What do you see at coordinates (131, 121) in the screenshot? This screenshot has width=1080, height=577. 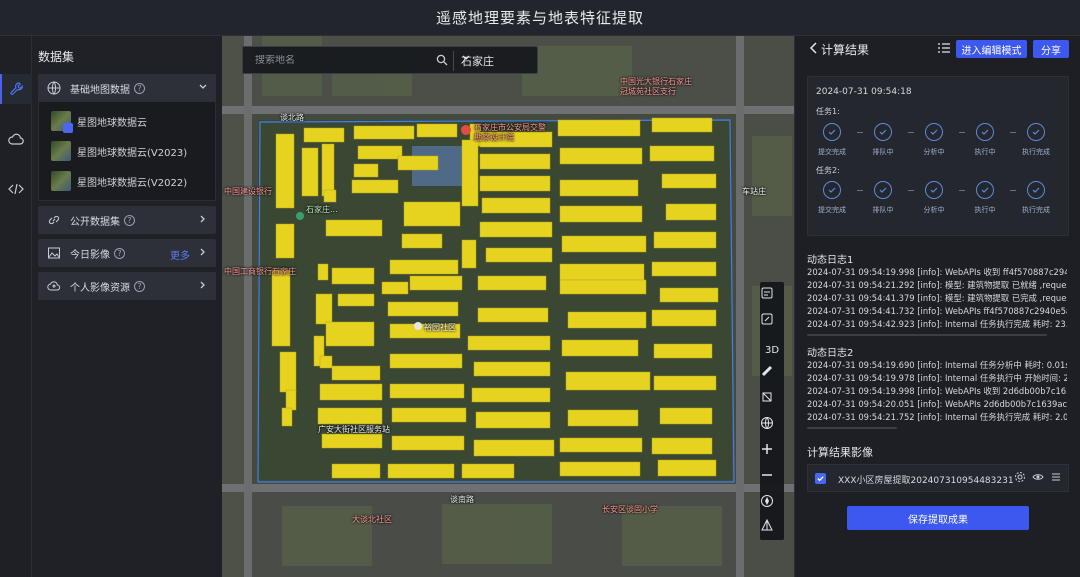 I see `list-item: 星图地球数据云` at bounding box center [131, 121].